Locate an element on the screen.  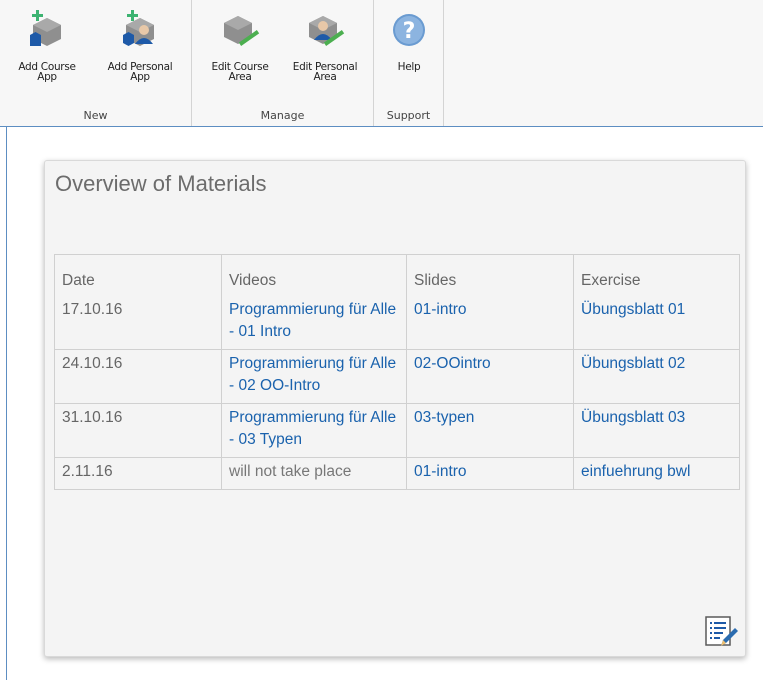
video-link: Programmierung für Alle - 02 OO-Intro is located at coordinates (312, 374).